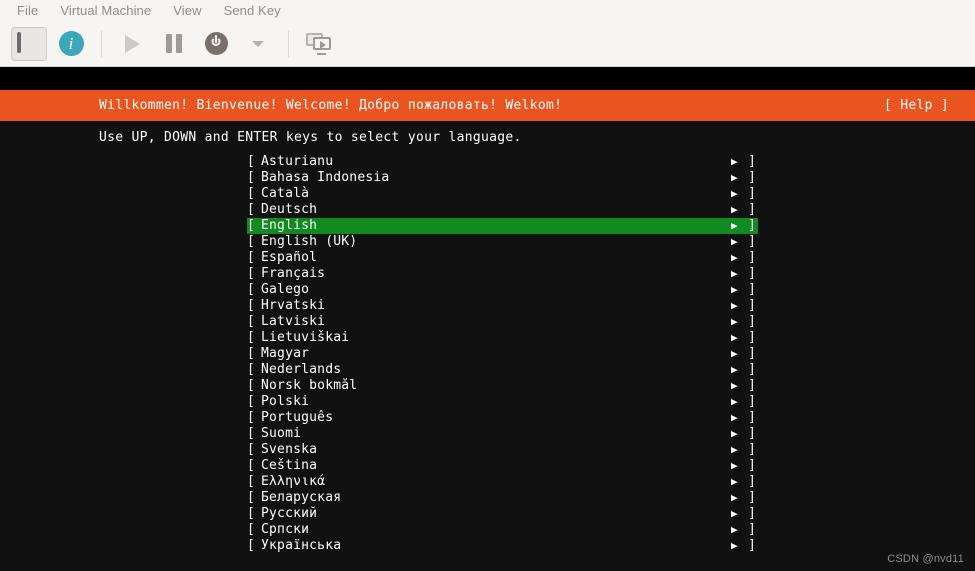 The image size is (975, 571). Describe the element at coordinates (301, 545) in the screenshot. I see `language-name: Українська` at that location.